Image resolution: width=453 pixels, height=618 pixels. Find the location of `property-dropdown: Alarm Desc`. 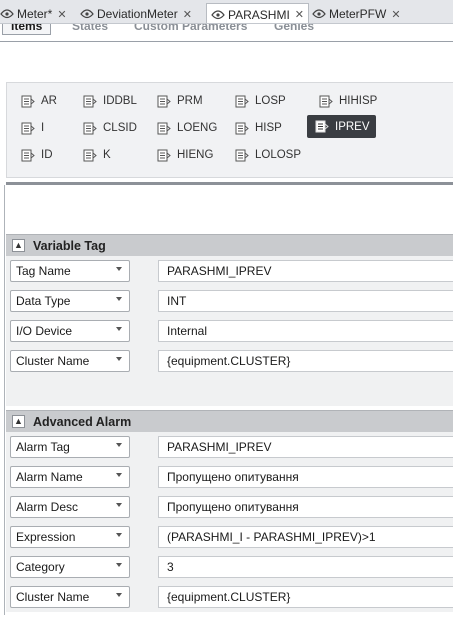

property-dropdown: Alarm Desc is located at coordinates (70, 507).